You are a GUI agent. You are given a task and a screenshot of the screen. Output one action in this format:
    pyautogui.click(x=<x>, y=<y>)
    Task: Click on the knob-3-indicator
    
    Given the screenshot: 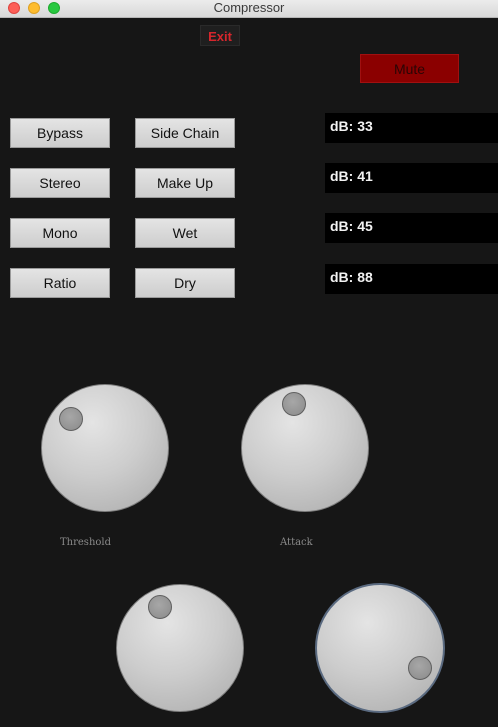 What is the action you would take?
    pyautogui.click(x=160, y=607)
    